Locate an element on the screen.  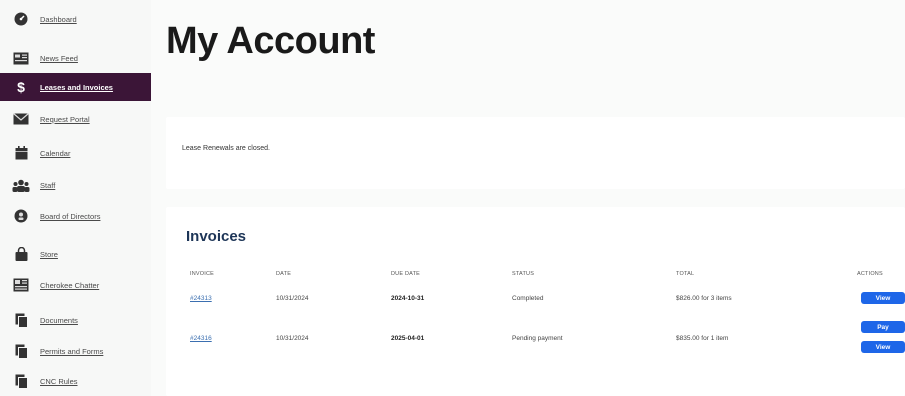
sidebar-item-label: Request Portal is located at coordinates (65, 119).